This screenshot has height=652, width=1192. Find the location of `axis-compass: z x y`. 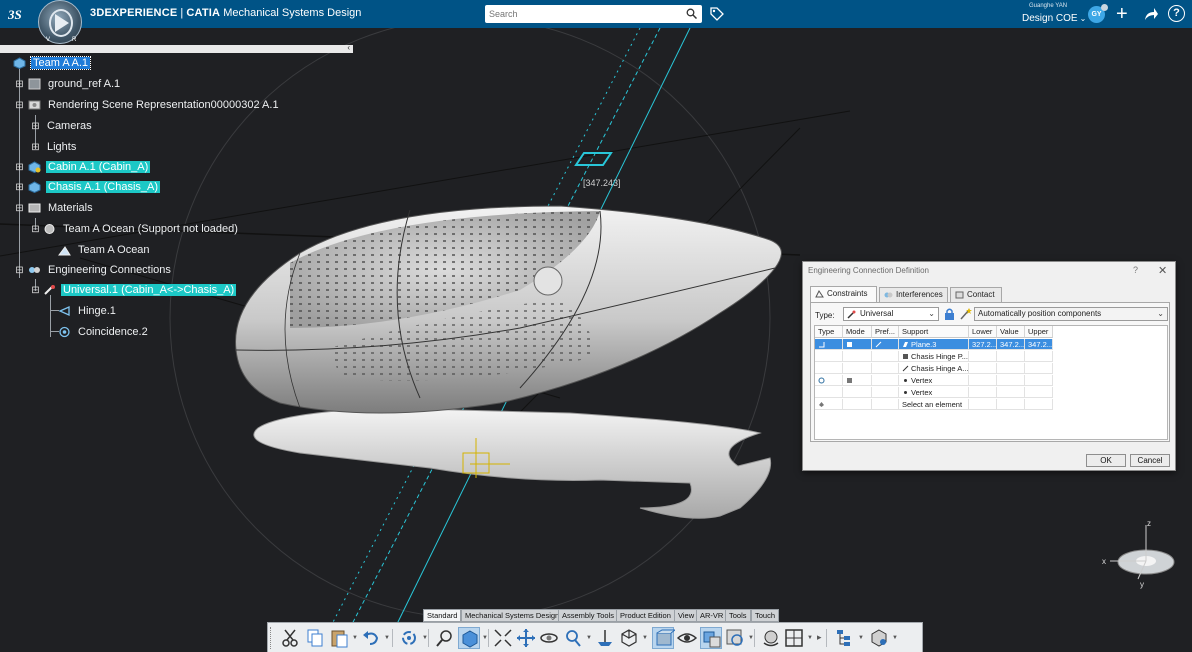

axis-compass: z x y is located at coordinates (1142, 557).